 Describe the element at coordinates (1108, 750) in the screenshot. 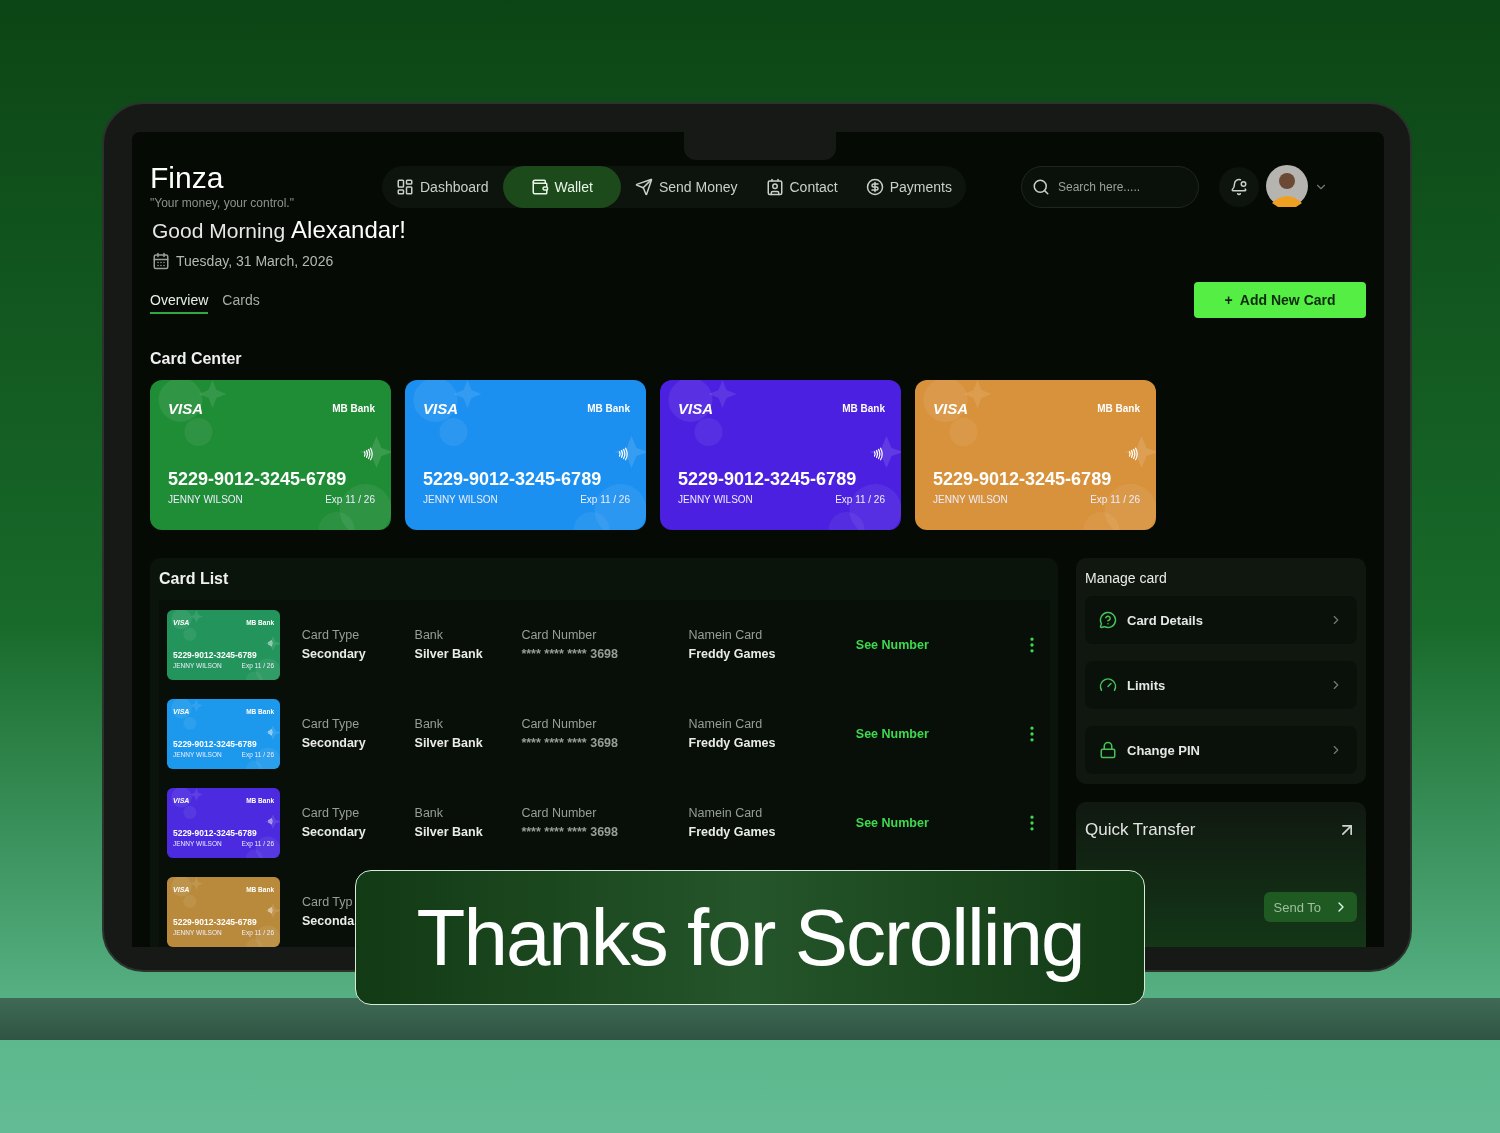

I see `lock-icon` at that location.